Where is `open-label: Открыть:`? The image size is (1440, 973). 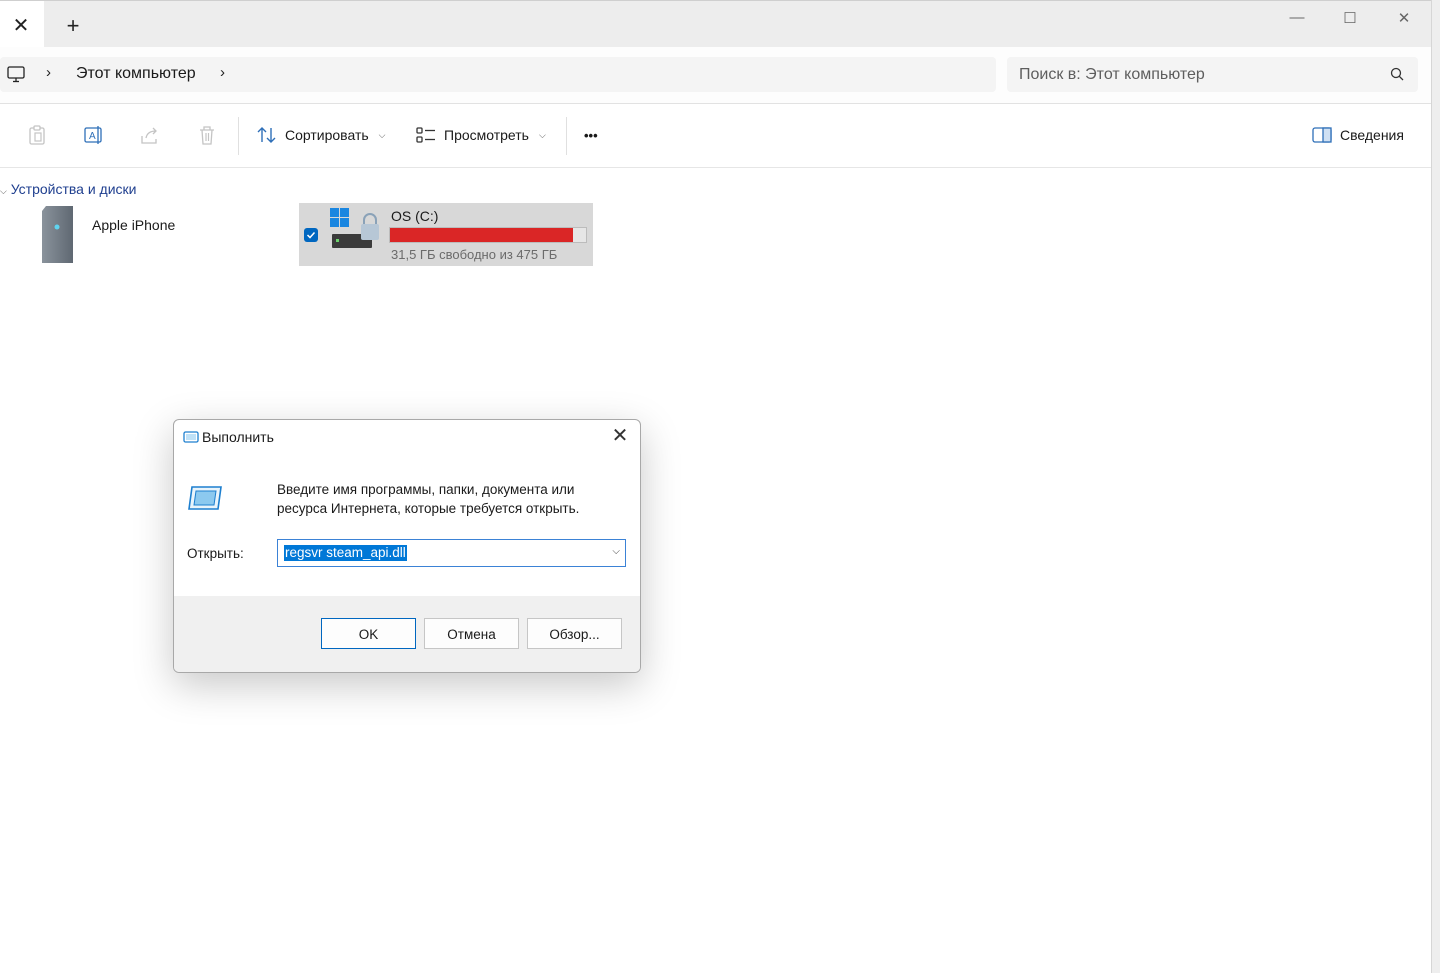 open-label: Открыть: is located at coordinates (215, 553).